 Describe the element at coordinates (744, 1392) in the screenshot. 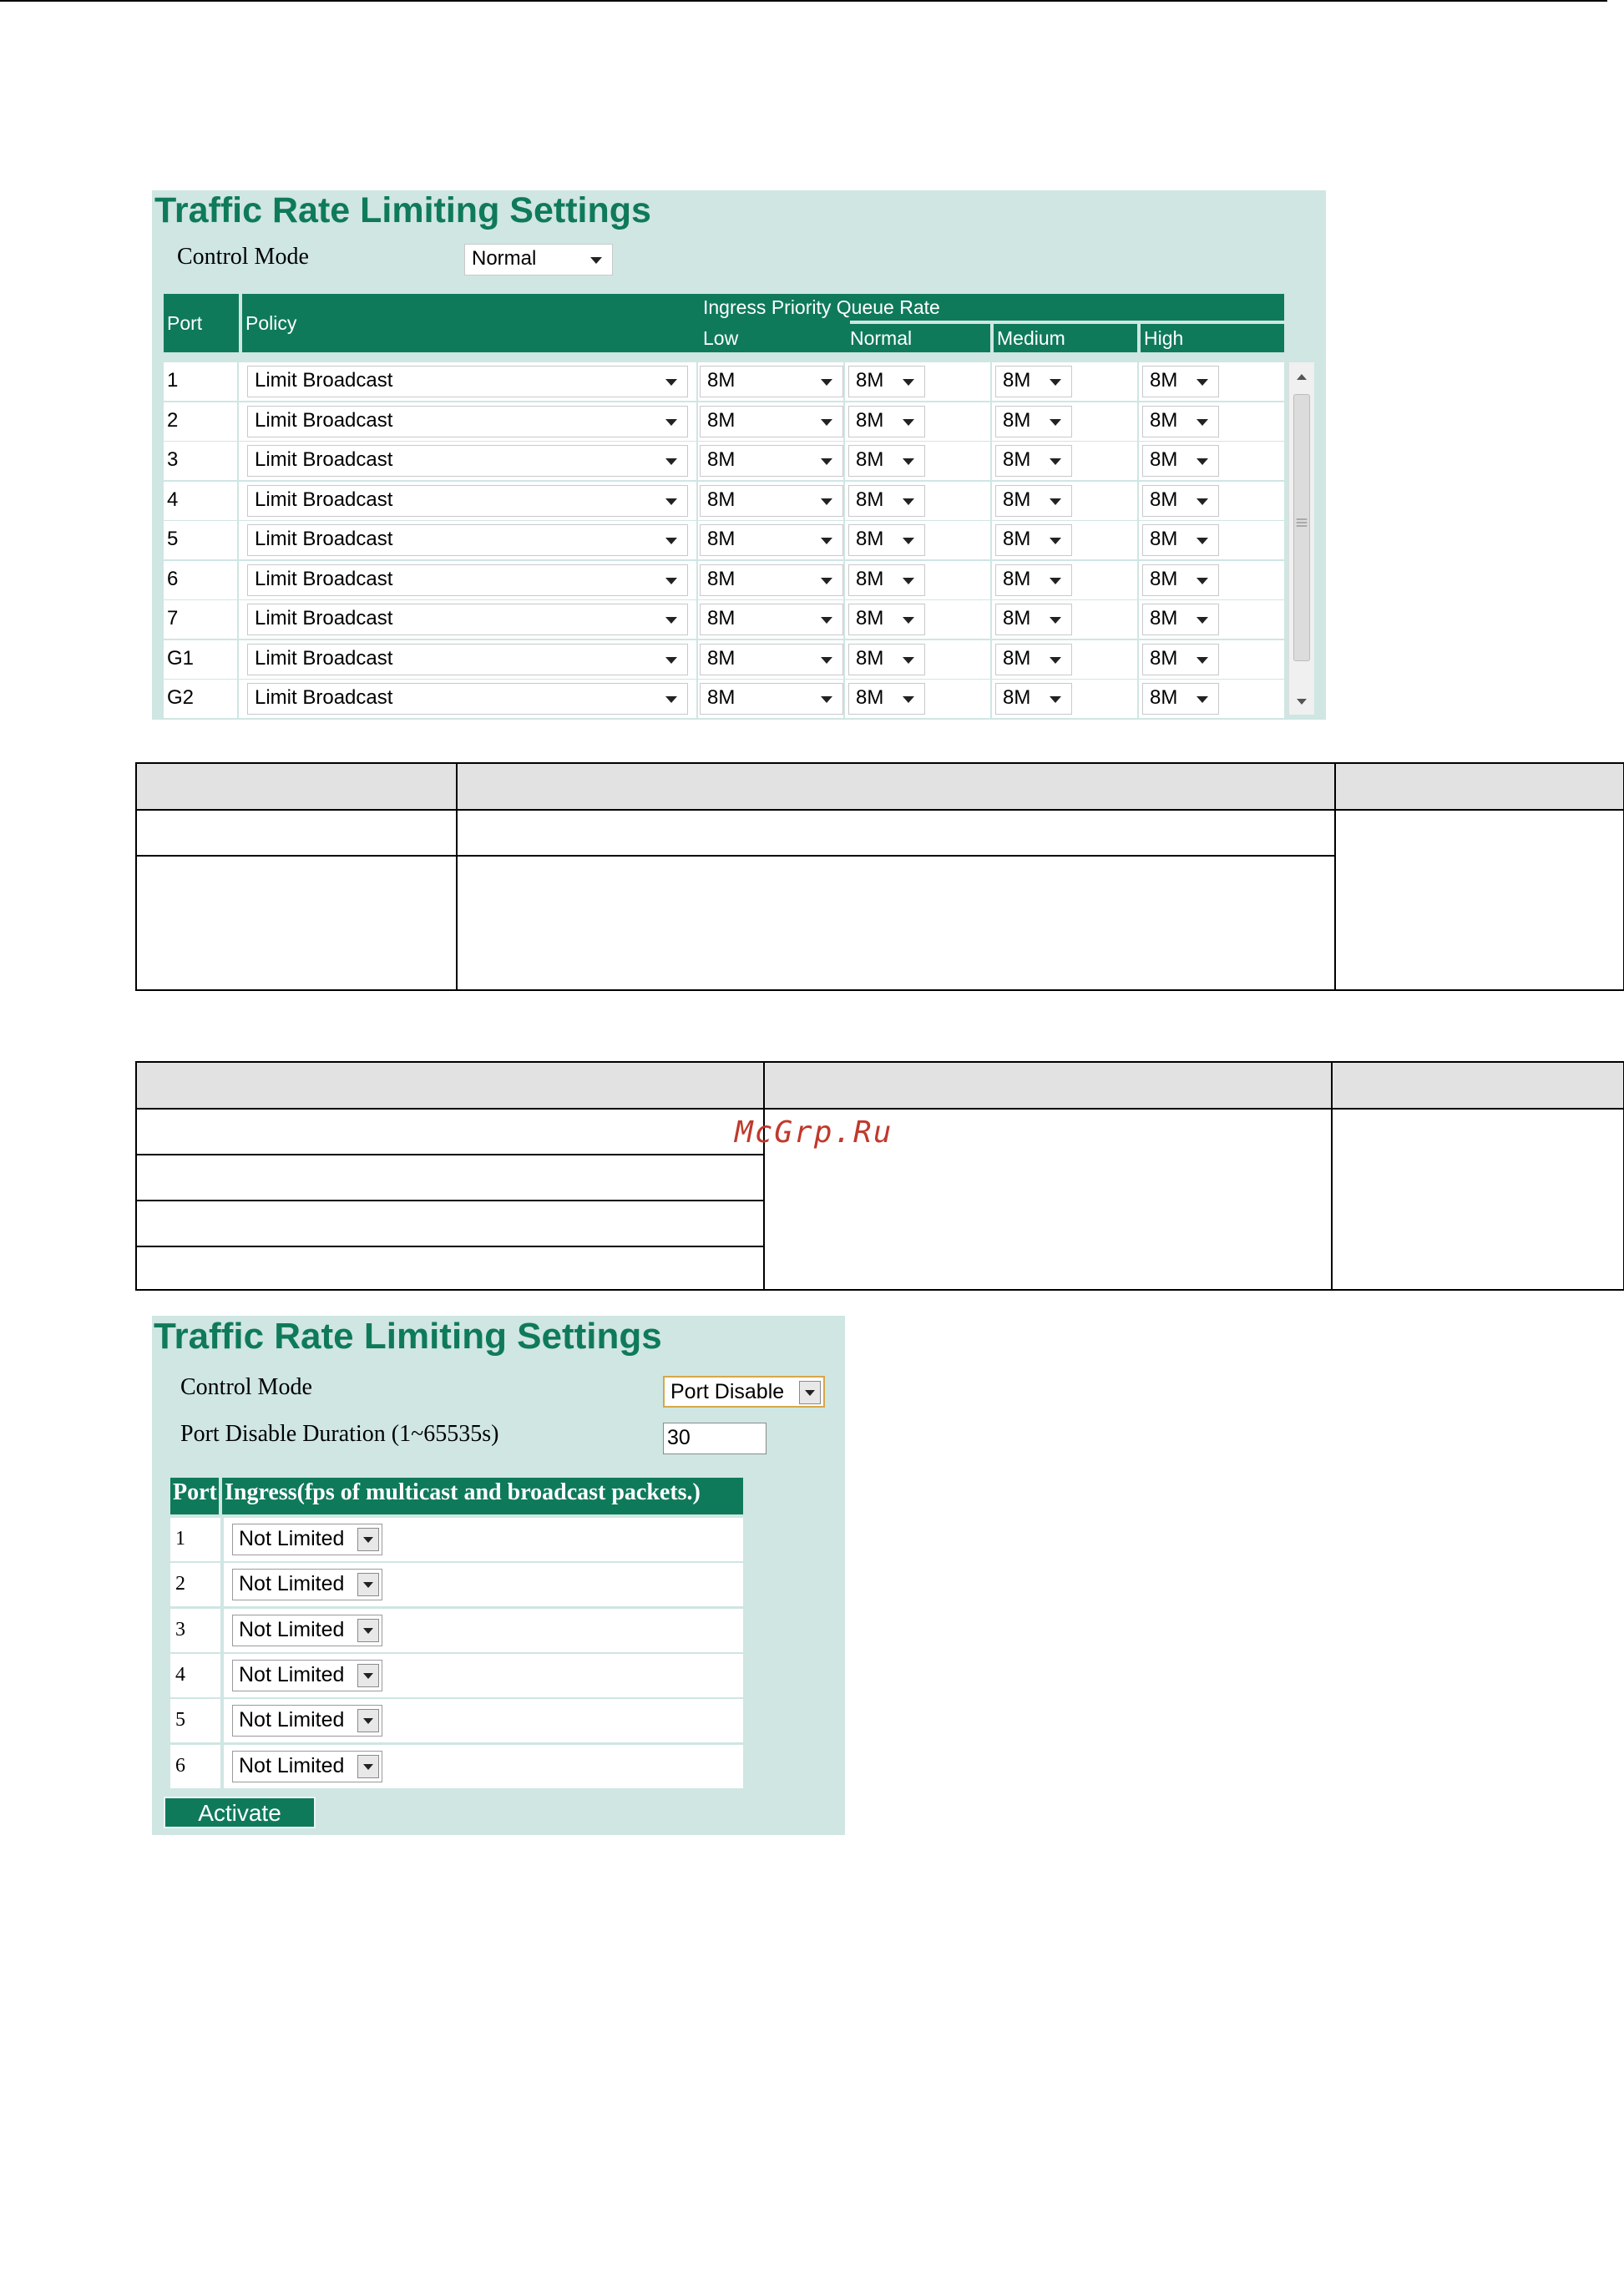

I see `control-mode-select: Port Disable` at that location.